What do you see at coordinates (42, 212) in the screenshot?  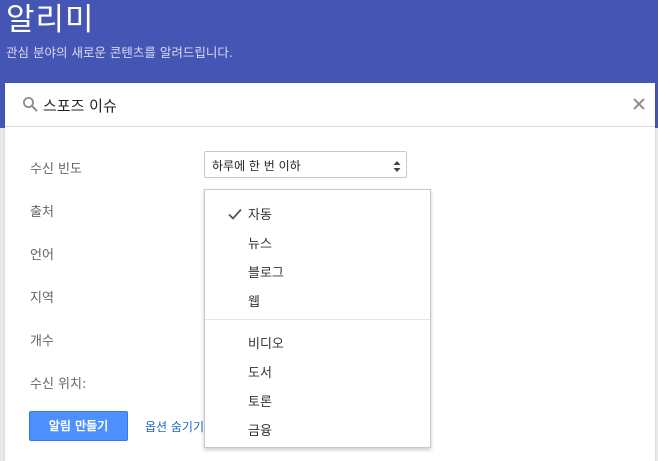 I see `source-label: 출처` at bounding box center [42, 212].